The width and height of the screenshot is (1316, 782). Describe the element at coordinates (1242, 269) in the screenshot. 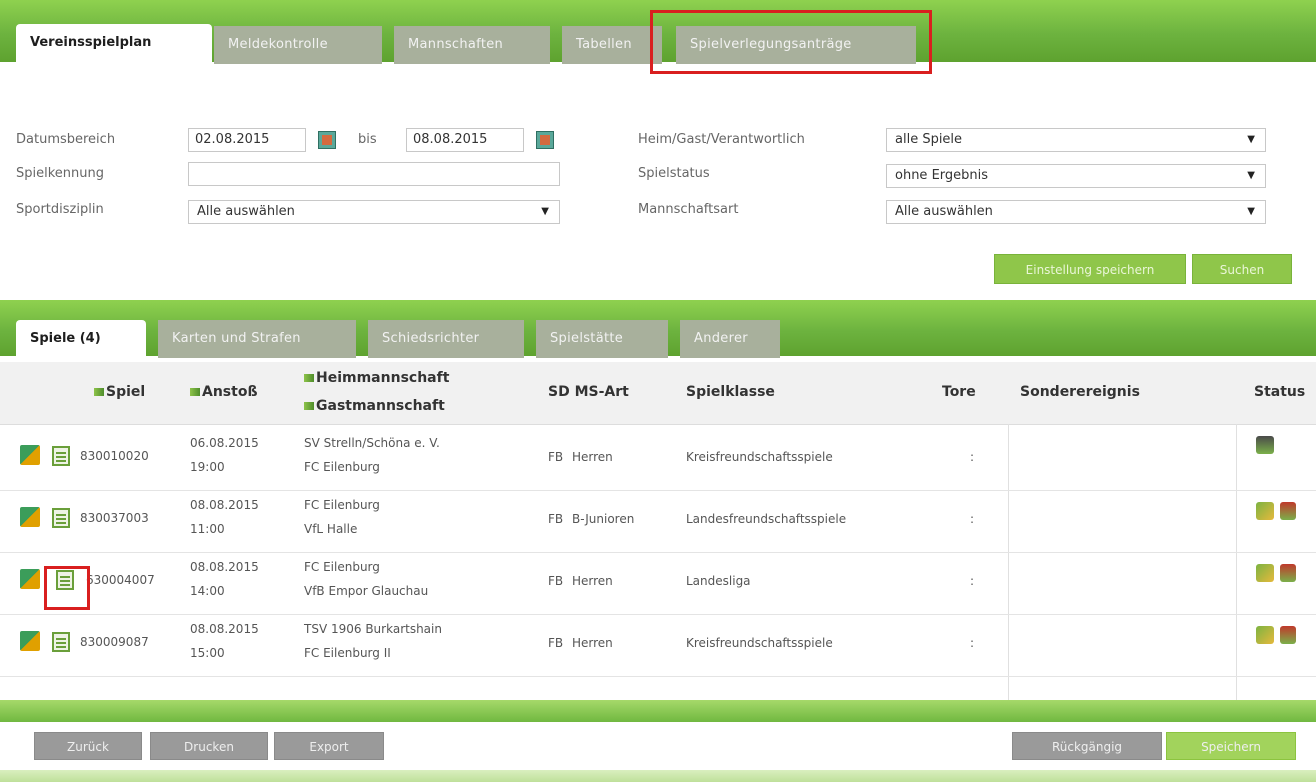

I see `search-button: Suchen` at that location.